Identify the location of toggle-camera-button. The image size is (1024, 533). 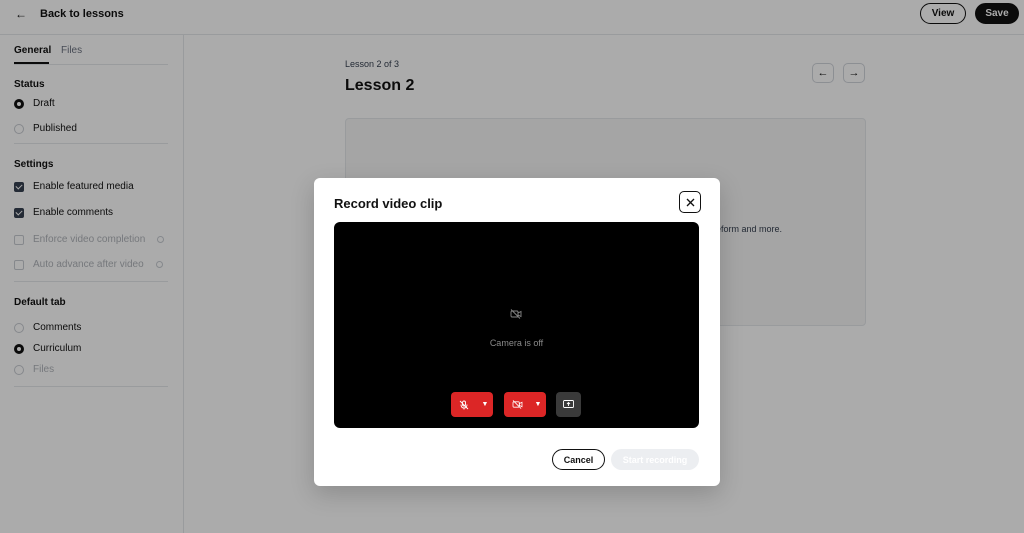
(517, 404).